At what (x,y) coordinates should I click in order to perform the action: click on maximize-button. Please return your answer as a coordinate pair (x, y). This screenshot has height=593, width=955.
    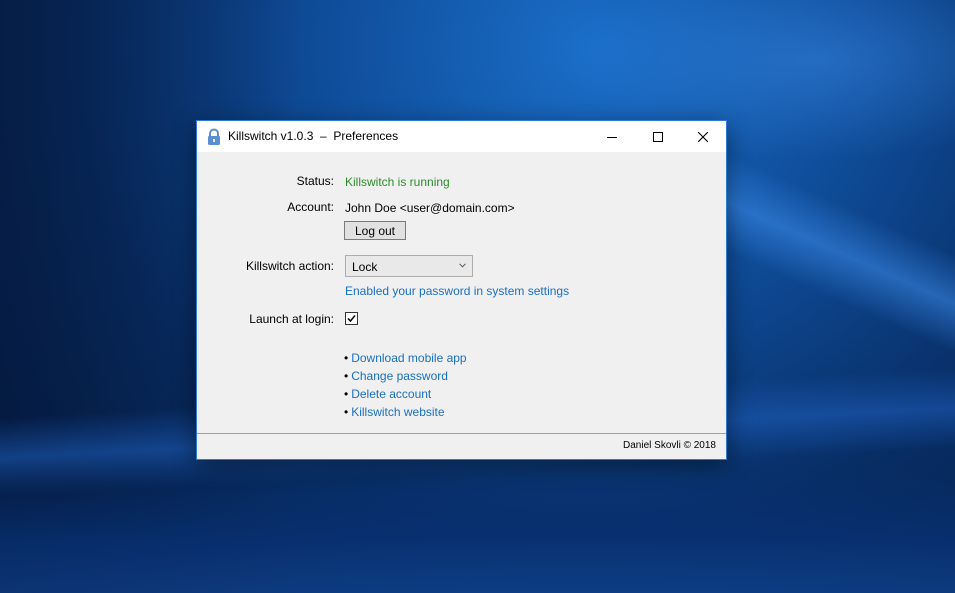
    Looking at the image, I should click on (658, 136).